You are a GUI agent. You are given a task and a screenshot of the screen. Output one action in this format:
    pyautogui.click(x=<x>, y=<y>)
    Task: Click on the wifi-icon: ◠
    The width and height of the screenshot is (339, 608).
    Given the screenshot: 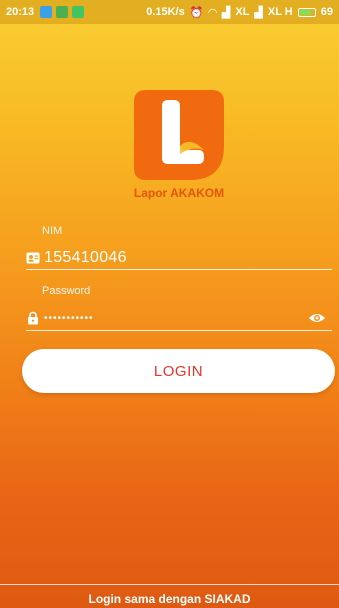 What is the action you would take?
    pyautogui.click(x=212, y=12)
    